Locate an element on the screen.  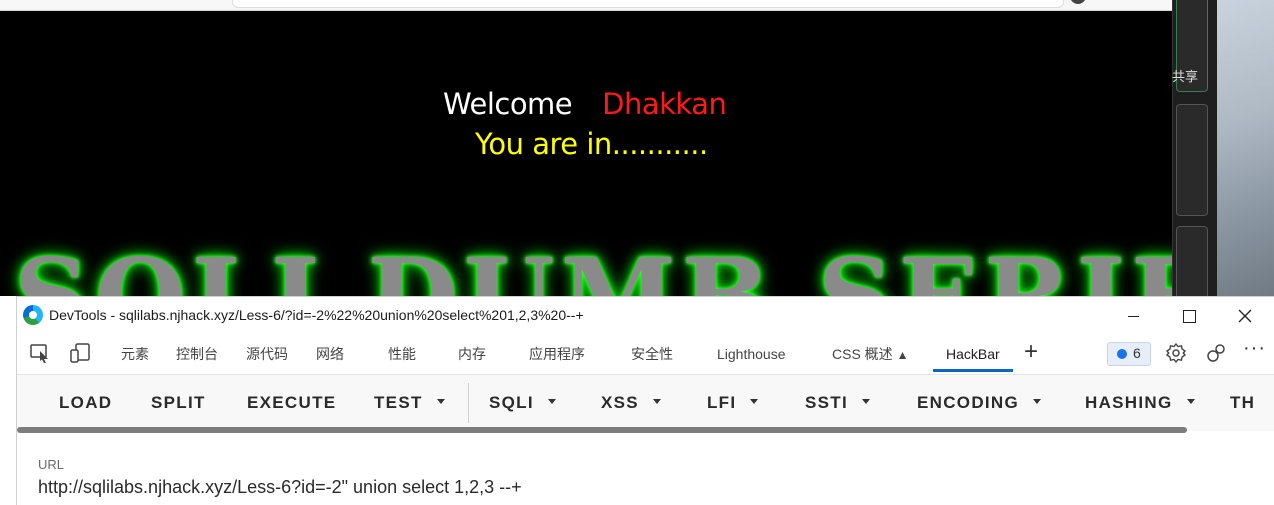
side-window is located at coordinates (1195, 154).